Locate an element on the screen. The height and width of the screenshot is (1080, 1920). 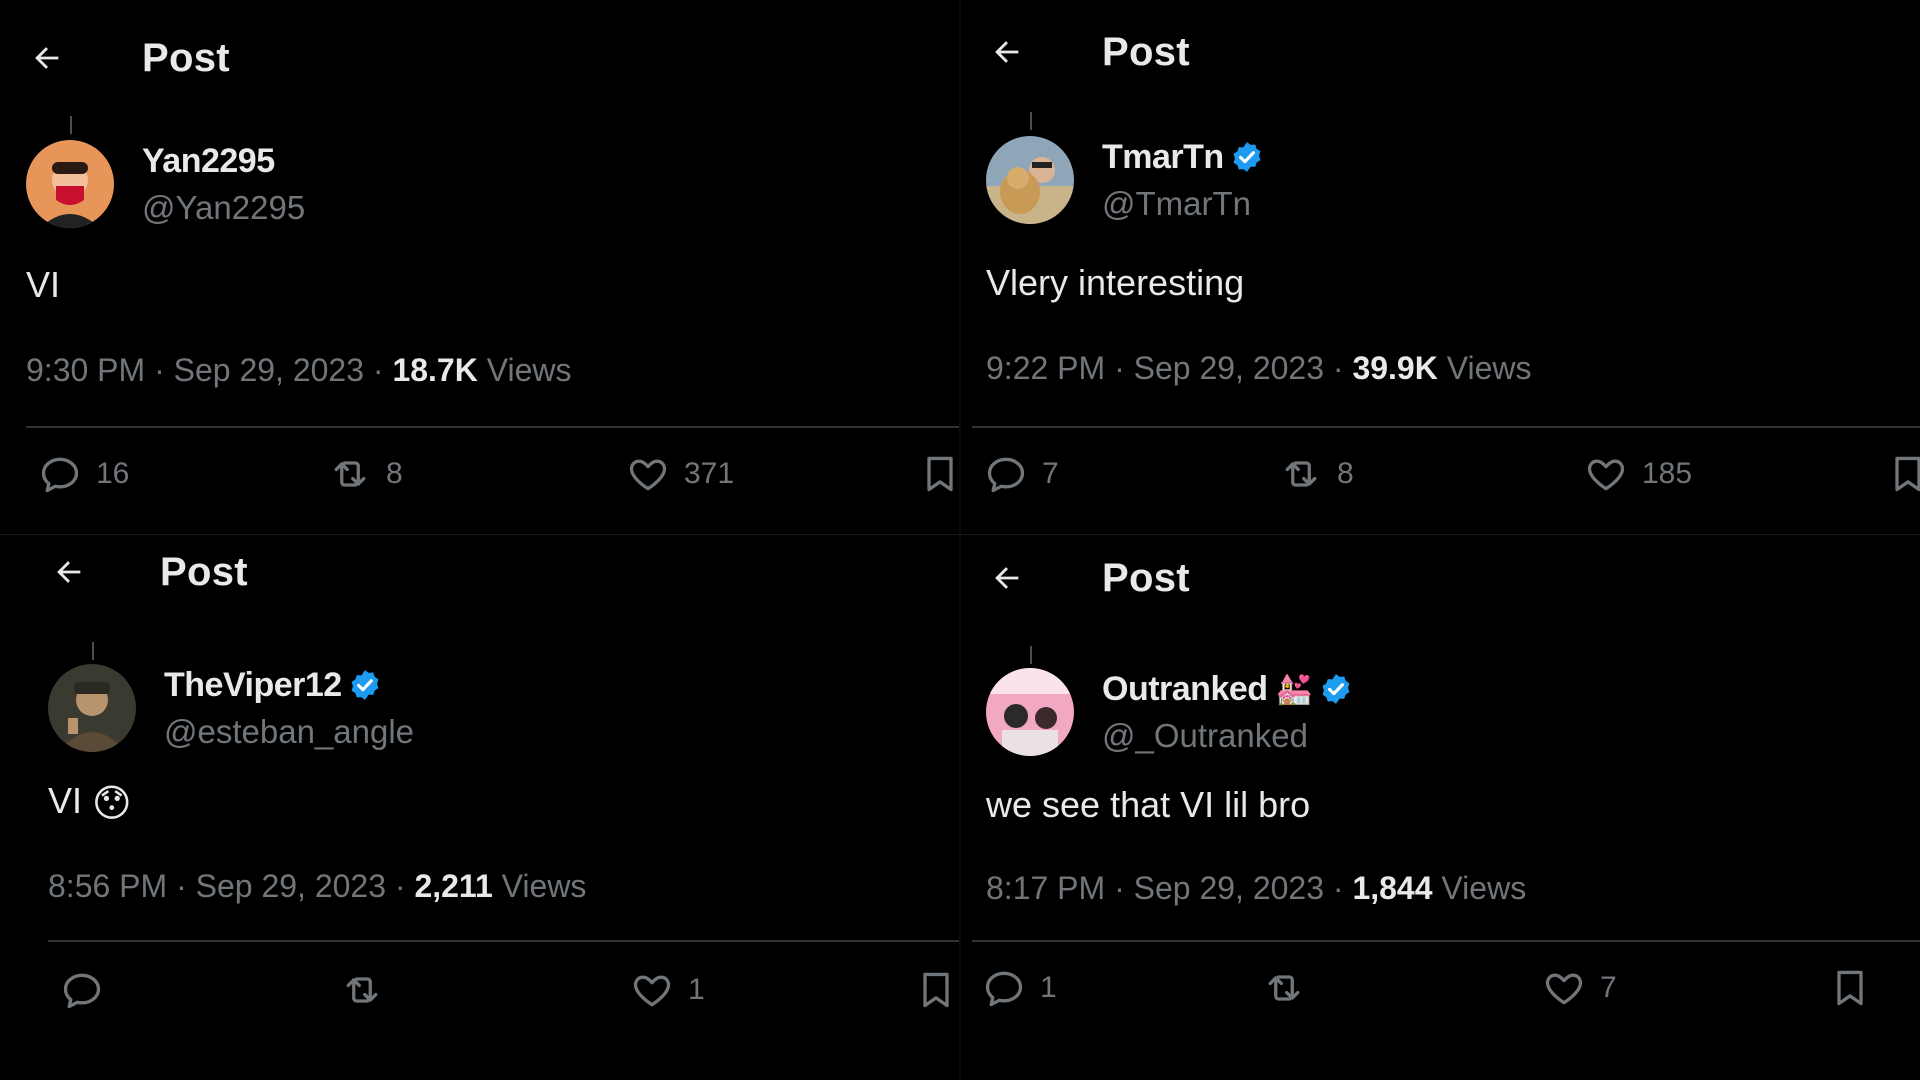
action-bar: 7 8 185 is located at coordinates (1452, 480).